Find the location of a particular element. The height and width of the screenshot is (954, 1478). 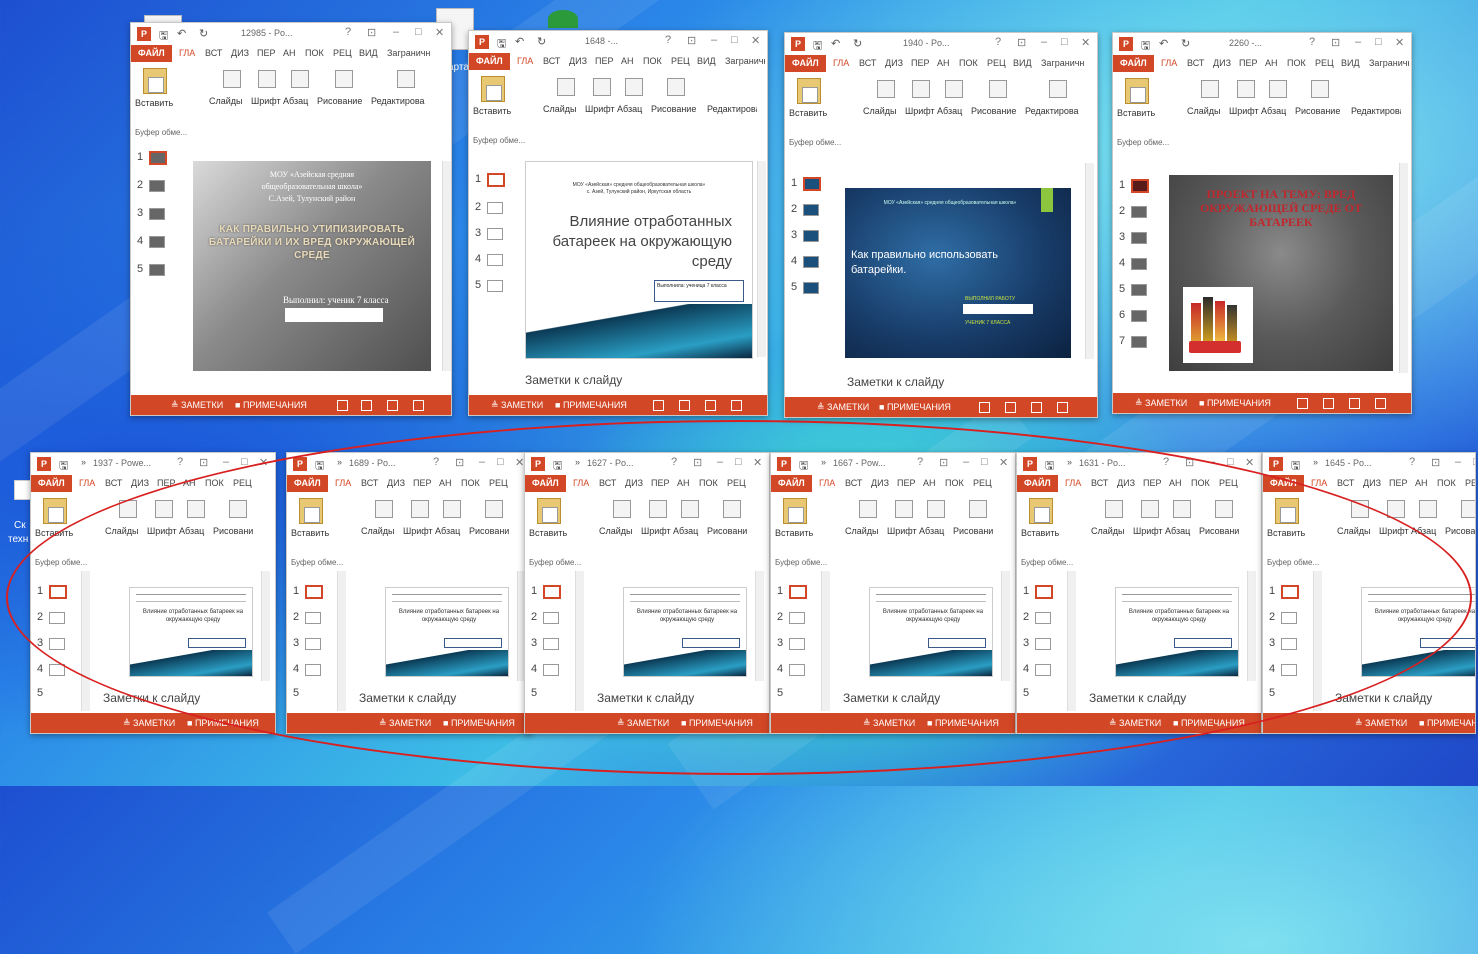

tab-view: ВИД is located at coordinates (706, 61).